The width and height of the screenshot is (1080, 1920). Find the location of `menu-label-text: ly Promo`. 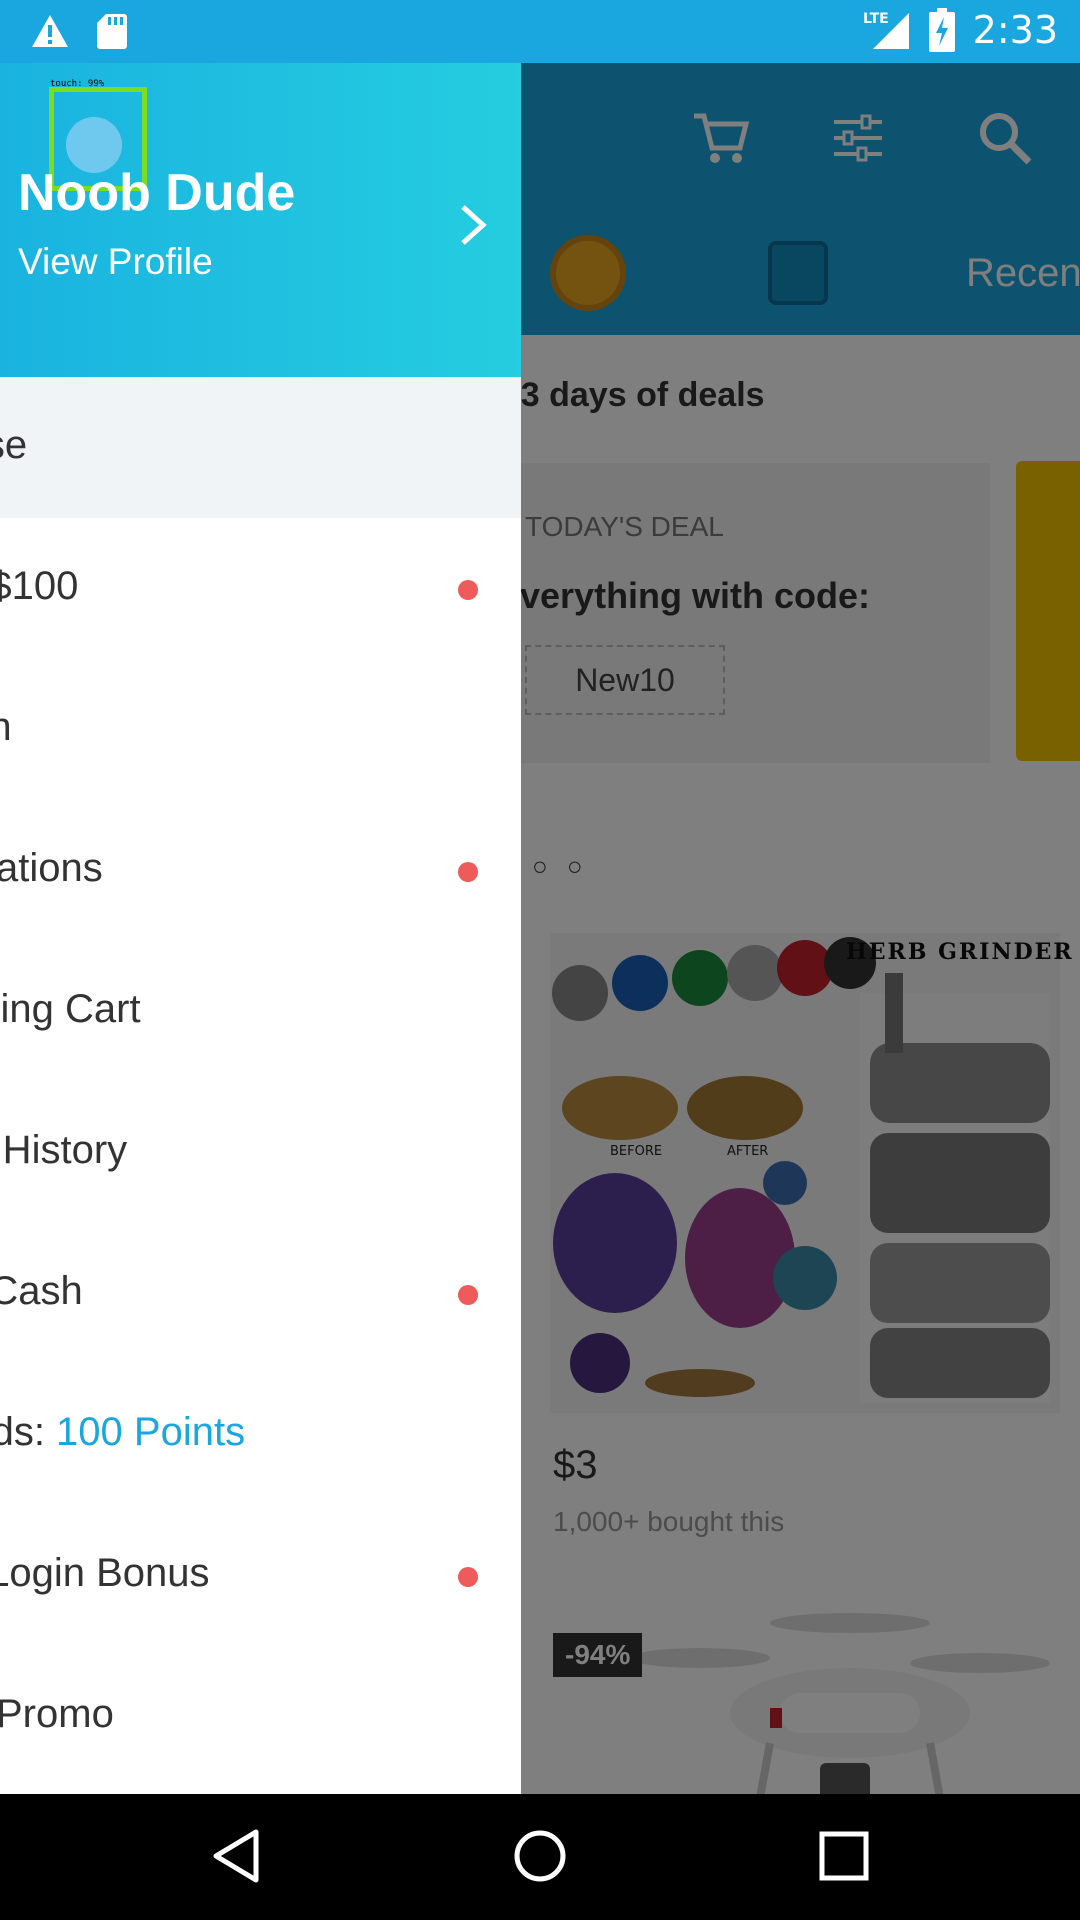

menu-label-text: ly Promo is located at coordinates (57, 1714).